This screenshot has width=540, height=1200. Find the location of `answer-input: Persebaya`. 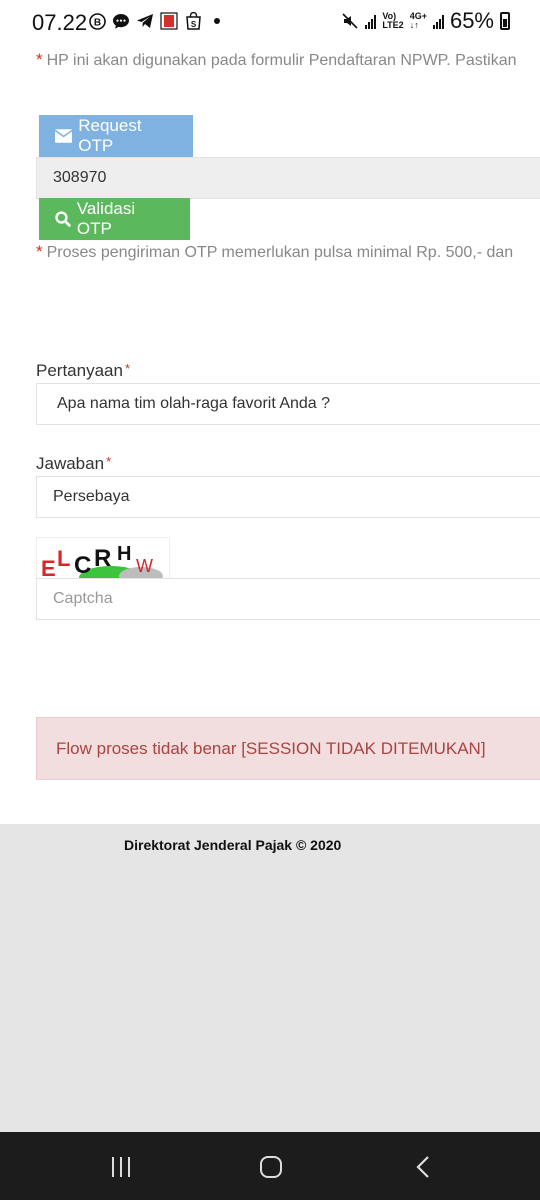

answer-input: Persebaya is located at coordinates (288, 497).